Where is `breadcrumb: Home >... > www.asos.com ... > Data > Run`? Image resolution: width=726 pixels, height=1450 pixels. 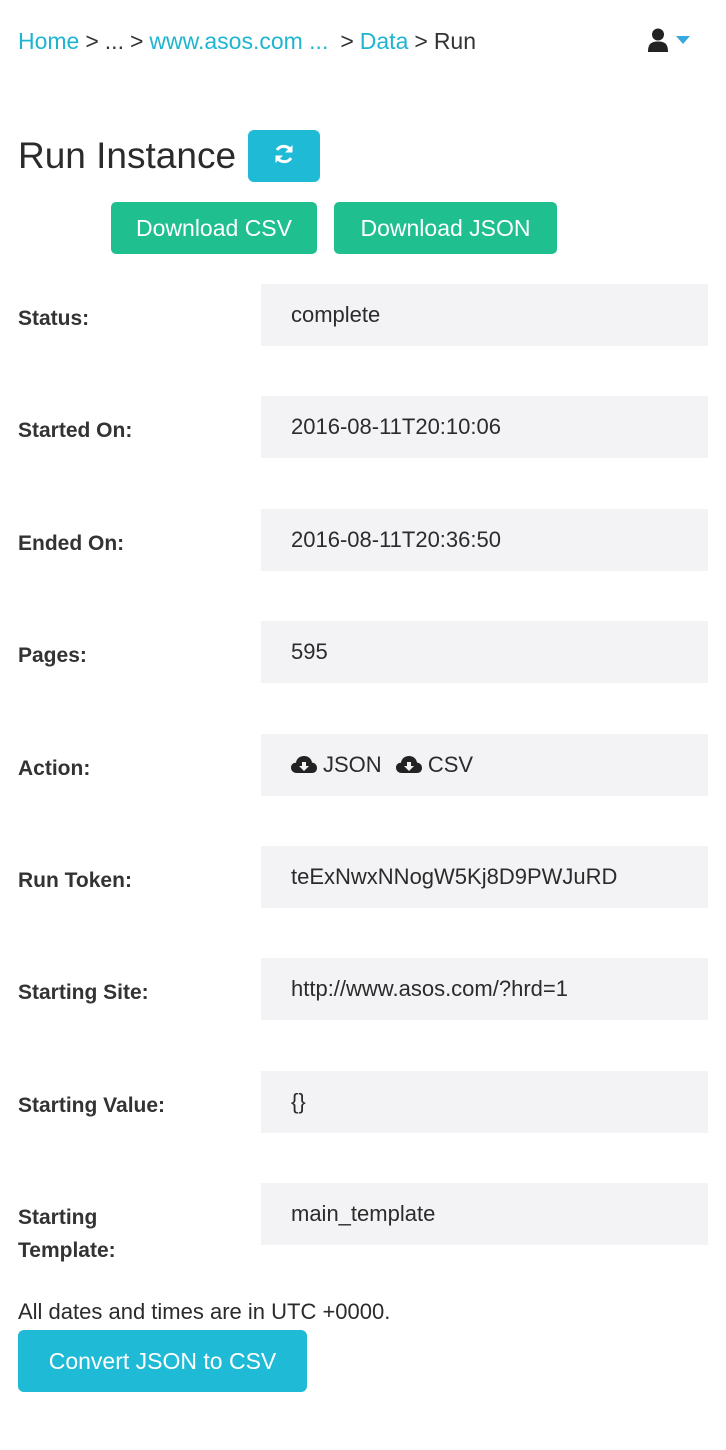 breadcrumb: Home >... > www.asos.com ... > Data > Run is located at coordinates (247, 41).